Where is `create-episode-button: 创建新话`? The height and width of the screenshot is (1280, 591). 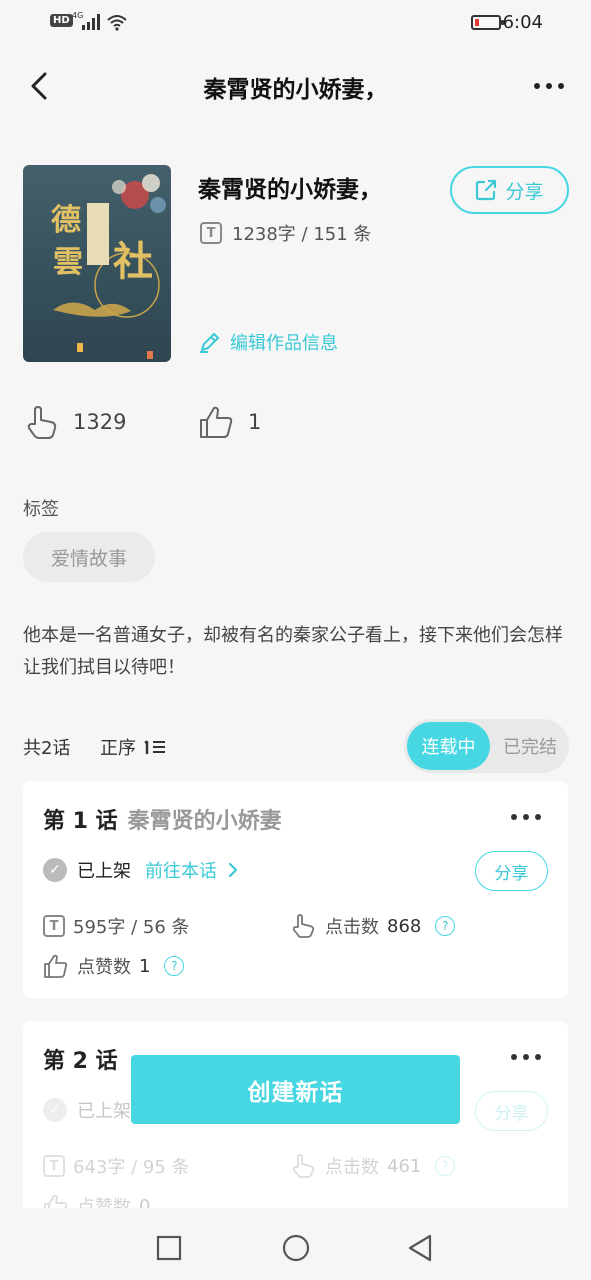 create-episode-button: 创建新话 is located at coordinates (295, 1089).